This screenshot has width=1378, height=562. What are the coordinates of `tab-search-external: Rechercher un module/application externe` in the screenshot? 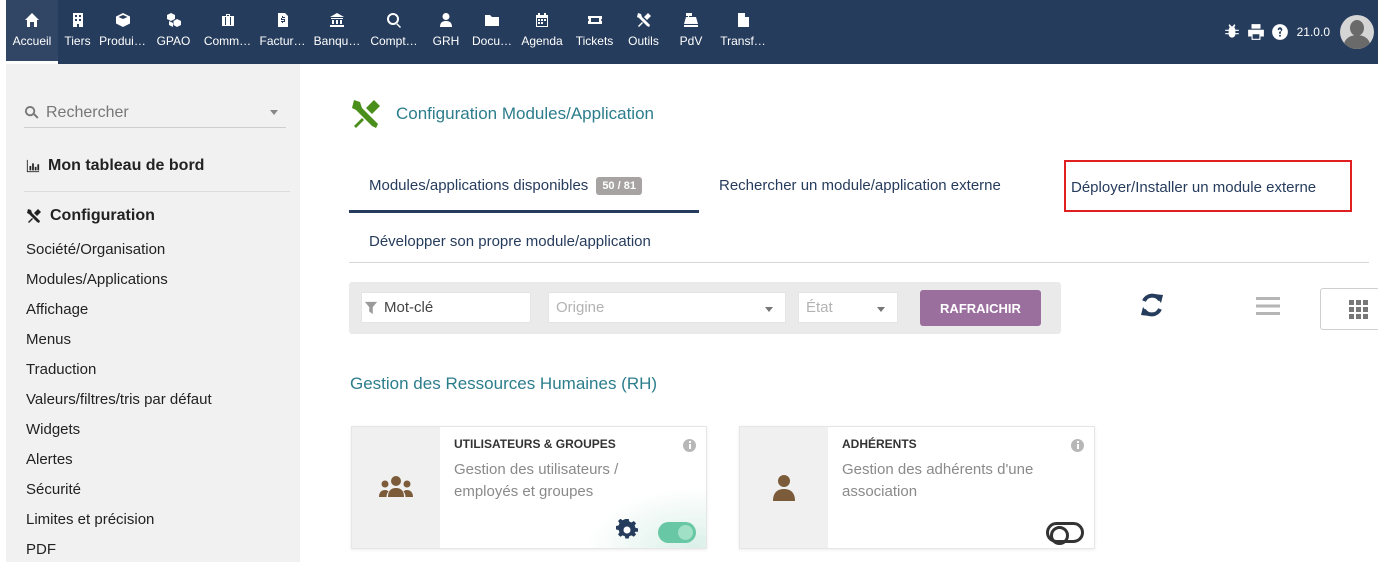 It's located at (860, 185).